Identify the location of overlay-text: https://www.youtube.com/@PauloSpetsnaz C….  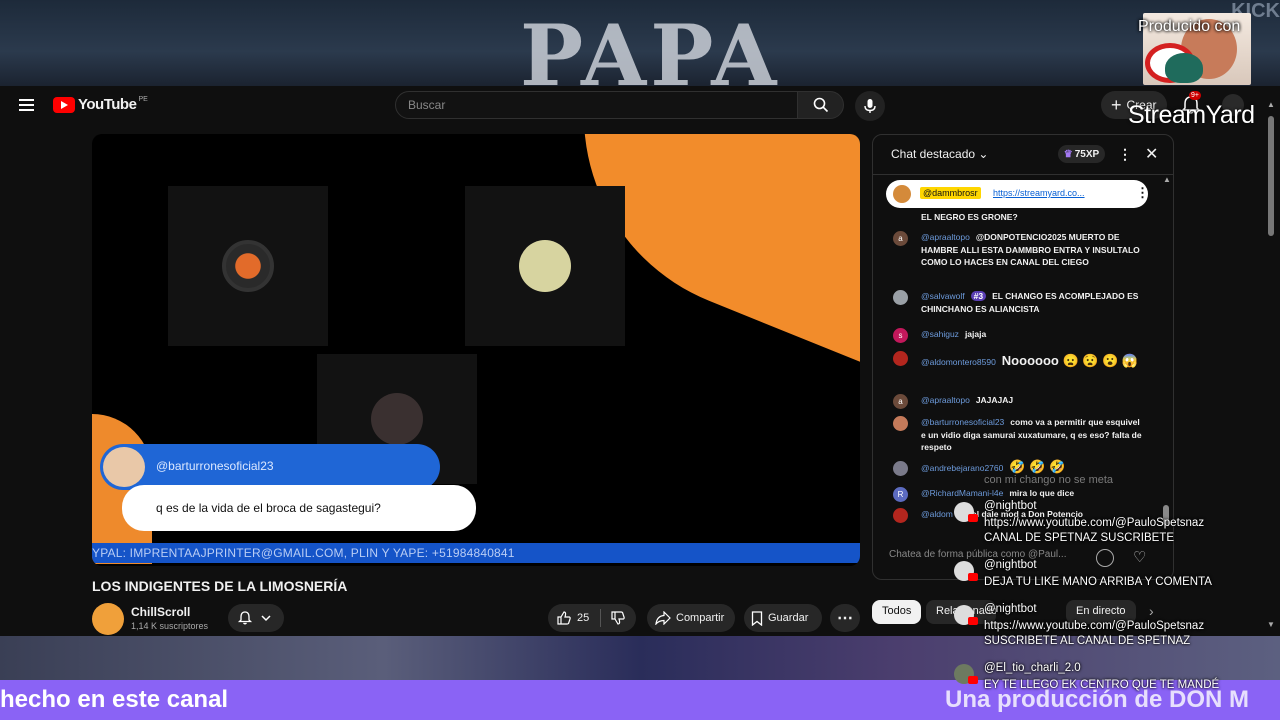
(1094, 530).